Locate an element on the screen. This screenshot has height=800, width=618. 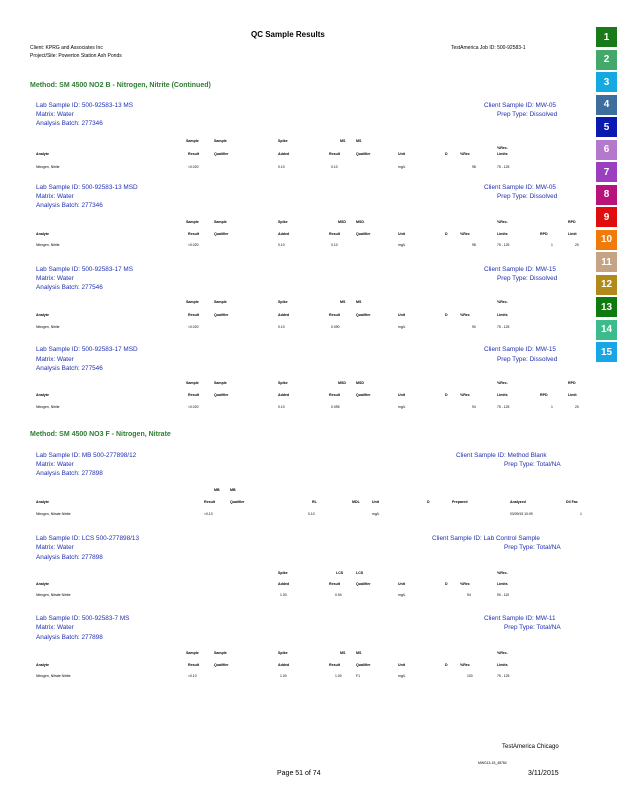
ms-result: 1.00 is located at coordinates (338, 676).